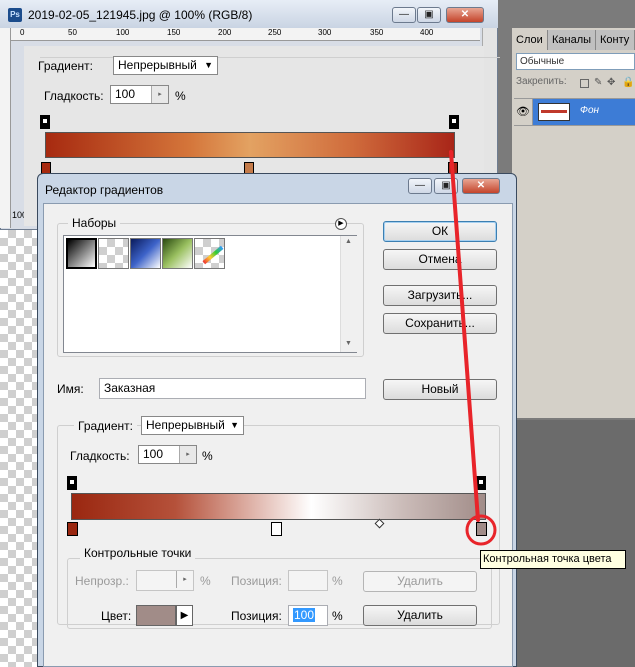 This screenshot has width=635, height=667. Describe the element at coordinates (22, 32) in the screenshot. I see `ruler-tick: 0` at that location.